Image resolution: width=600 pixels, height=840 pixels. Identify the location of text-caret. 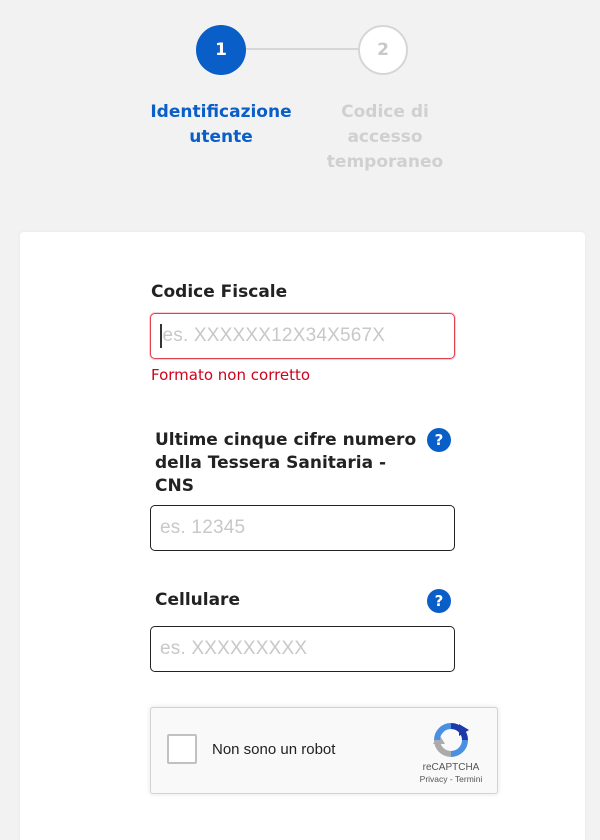
(161, 336).